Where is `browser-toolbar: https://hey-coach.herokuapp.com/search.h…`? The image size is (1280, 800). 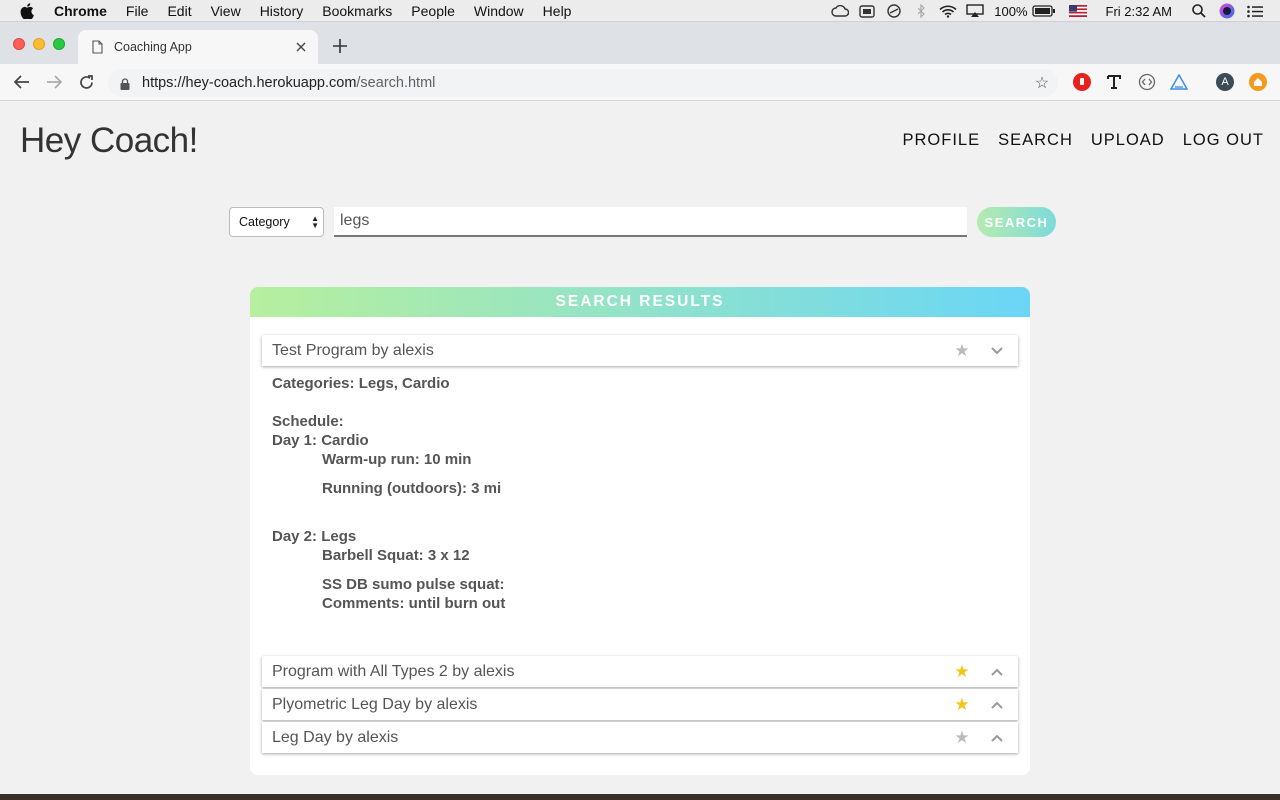
browser-toolbar: https://hey-coach.herokuapp.com/search.h… is located at coordinates (640, 82).